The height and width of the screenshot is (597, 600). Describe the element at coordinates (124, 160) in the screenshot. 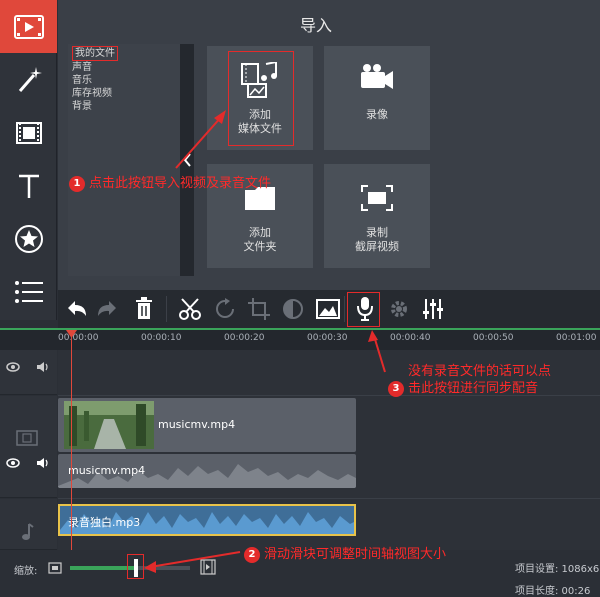

I see `file-category-list: 我的文件 声音 音乐 库存视频 背景` at that location.